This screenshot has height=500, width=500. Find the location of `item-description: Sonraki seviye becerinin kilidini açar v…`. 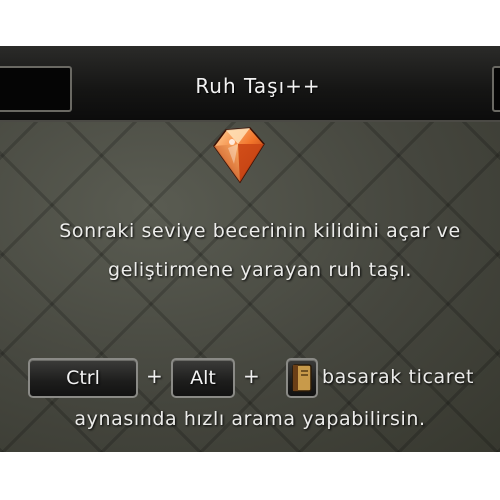

item-description: Sonraki seviye becerinin kilidini açar v… is located at coordinates (260, 250).